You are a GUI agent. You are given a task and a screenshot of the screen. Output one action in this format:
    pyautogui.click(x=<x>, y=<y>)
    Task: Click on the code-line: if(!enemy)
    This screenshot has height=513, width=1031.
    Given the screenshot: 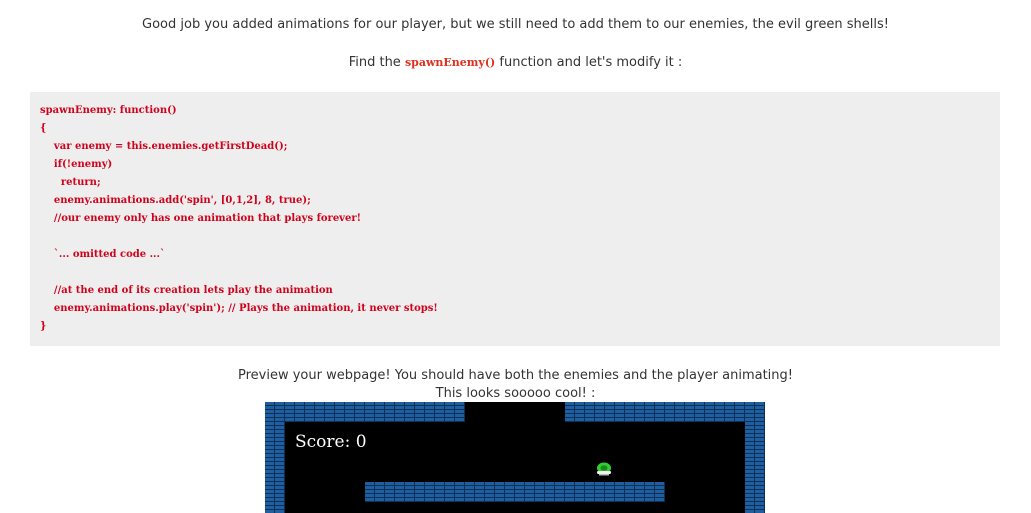 What is the action you would take?
    pyautogui.click(x=76, y=164)
    